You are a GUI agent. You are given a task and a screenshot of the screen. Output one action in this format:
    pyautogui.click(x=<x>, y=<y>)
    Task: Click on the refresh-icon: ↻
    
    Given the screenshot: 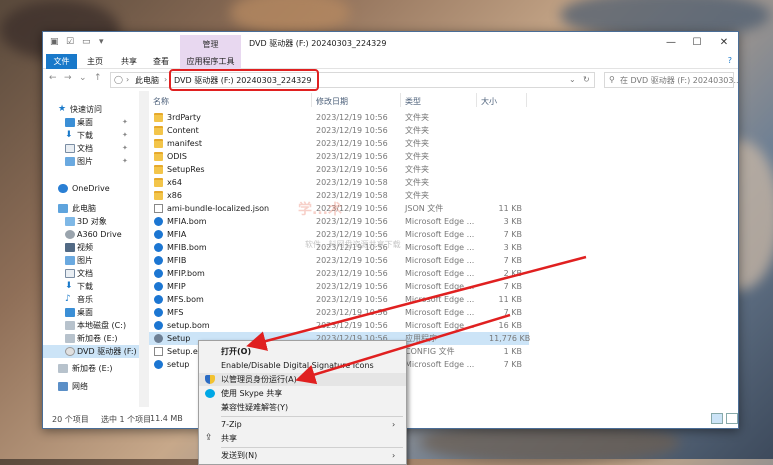 What is the action you would take?
    pyautogui.click(x=586, y=79)
    